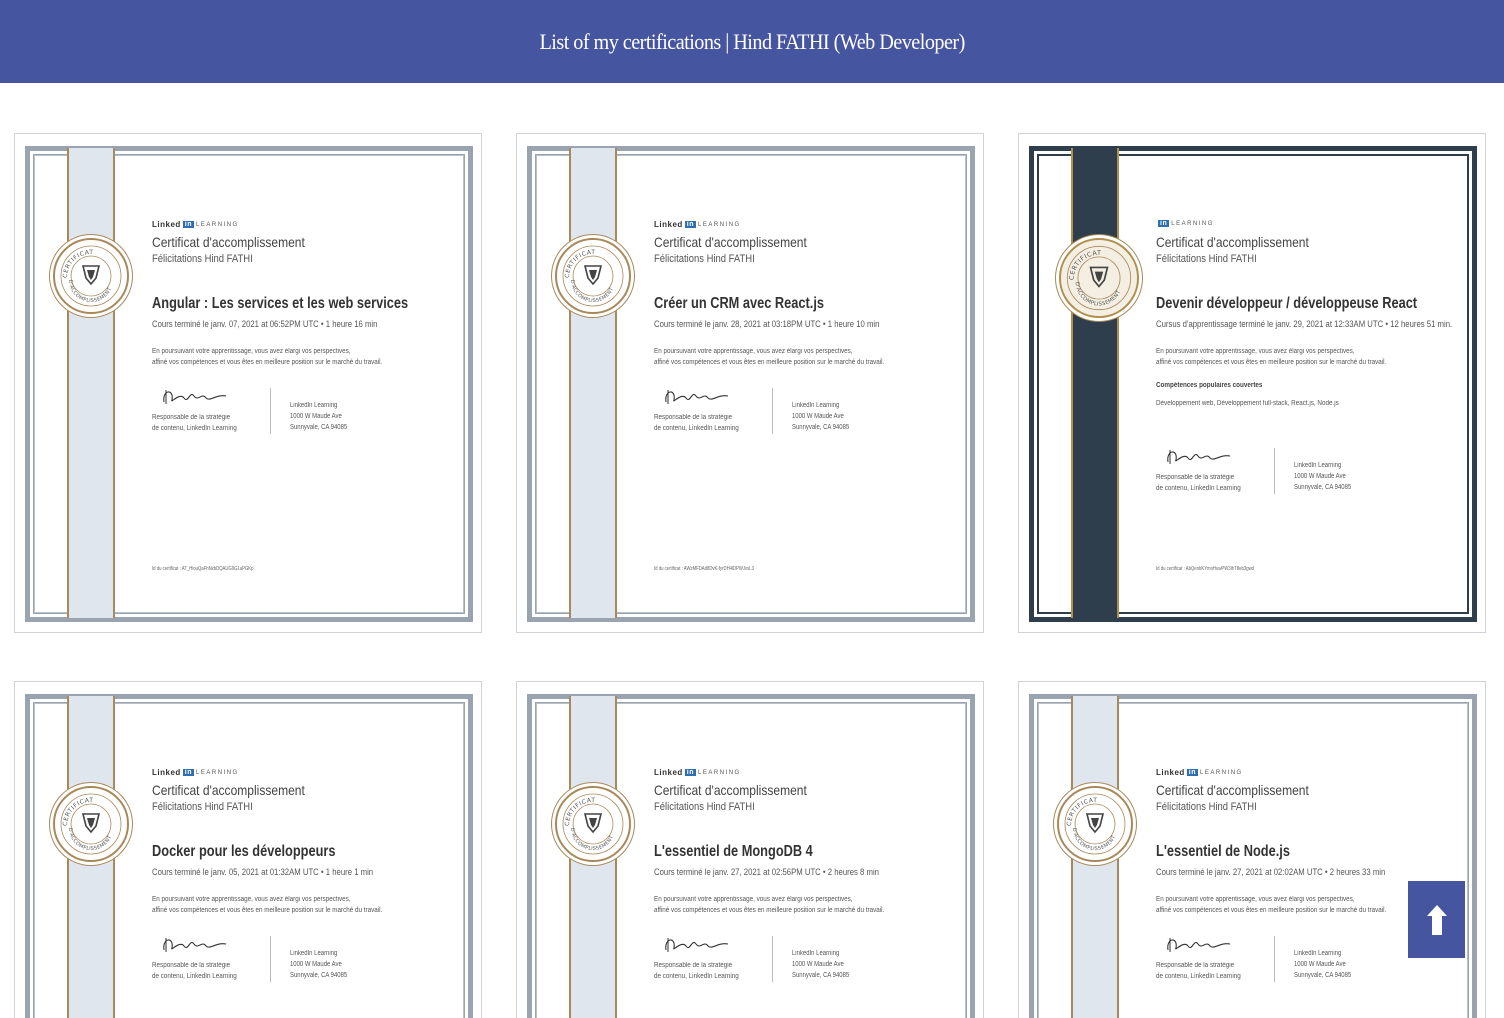 The width and height of the screenshot is (1504, 1018). Describe the element at coordinates (1095, 383) in the screenshot. I see `certificate-ribbon` at that location.